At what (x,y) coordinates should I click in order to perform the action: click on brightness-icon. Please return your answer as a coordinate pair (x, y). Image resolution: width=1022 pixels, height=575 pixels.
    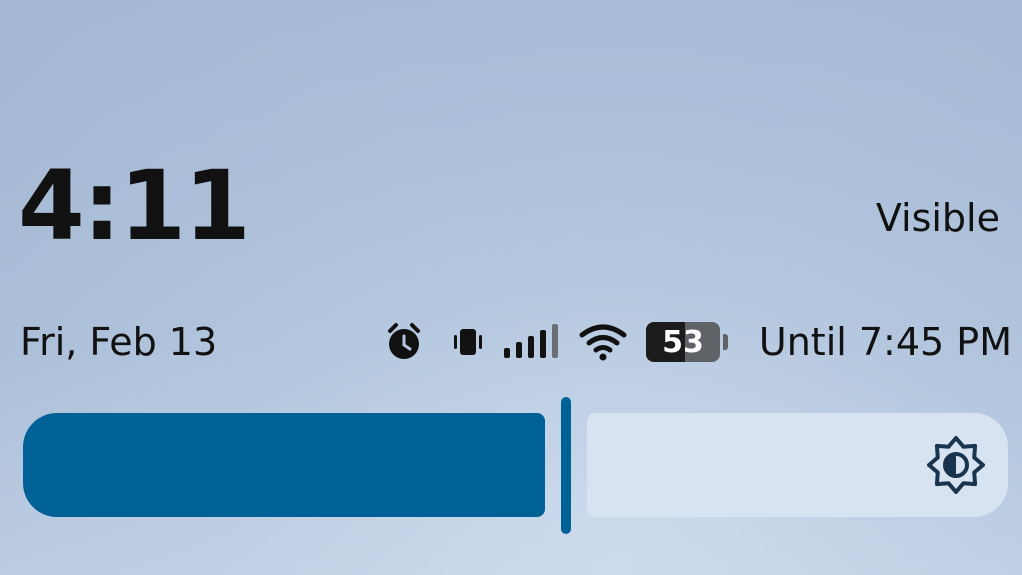
    Looking at the image, I should click on (956, 465).